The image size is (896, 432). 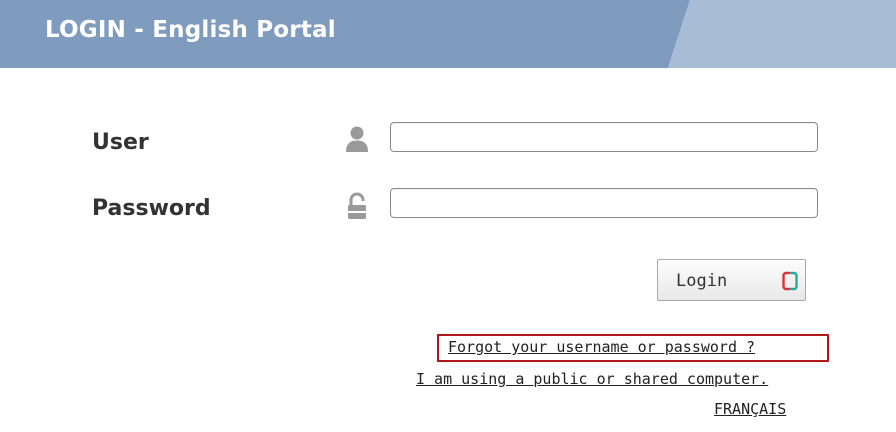 What do you see at coordinates (592, 379) in the screenshot?
I see `public-computer-link: I am using a public or shared computer.` at bounding box center [592, 379].